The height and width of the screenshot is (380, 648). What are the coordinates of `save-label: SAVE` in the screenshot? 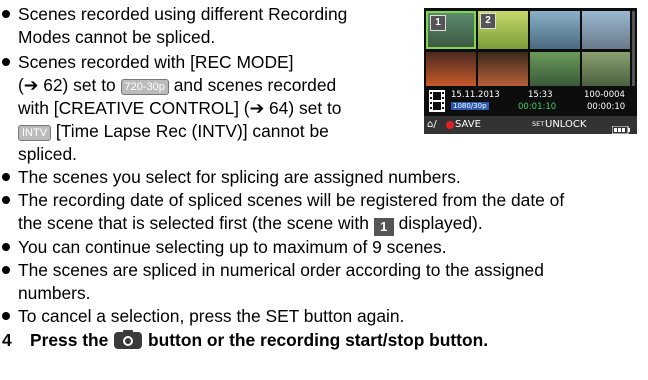 It's located at (468, 124).